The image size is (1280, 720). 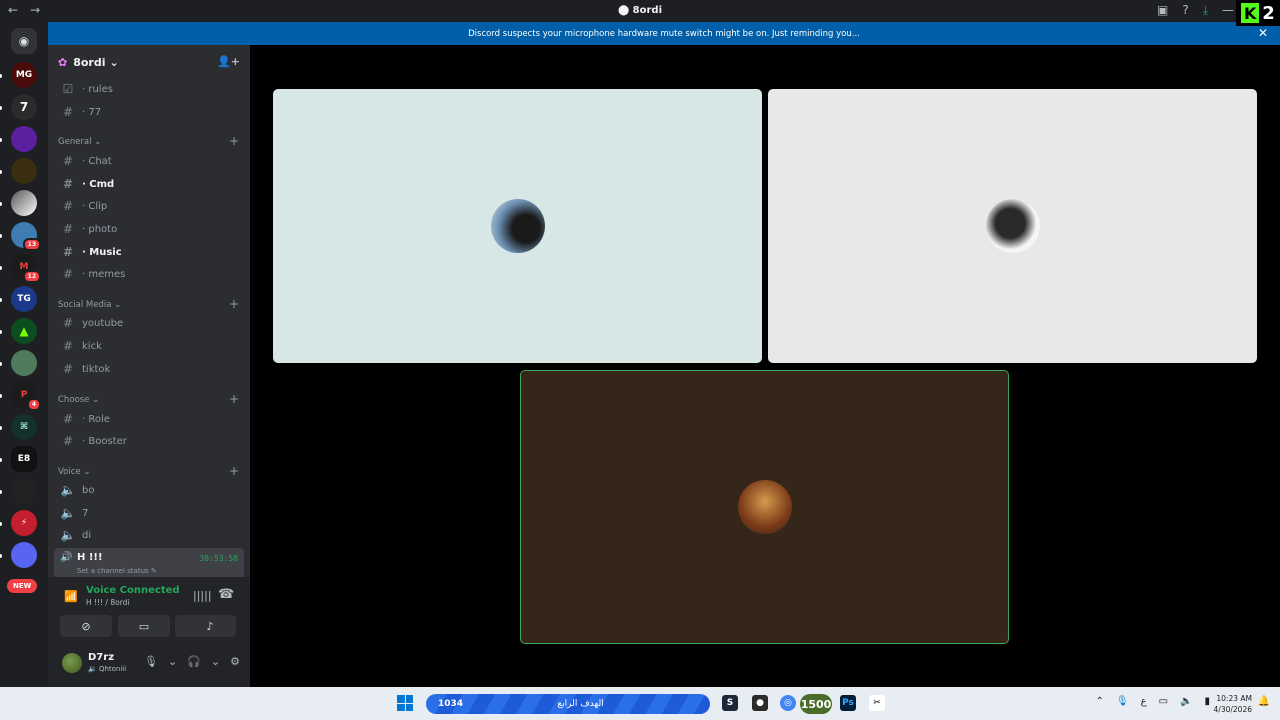 What do you see at coordinates (210, 626) in the screenshot?
I see `soundboard-button: ♪` at bounding box center [210, 626].